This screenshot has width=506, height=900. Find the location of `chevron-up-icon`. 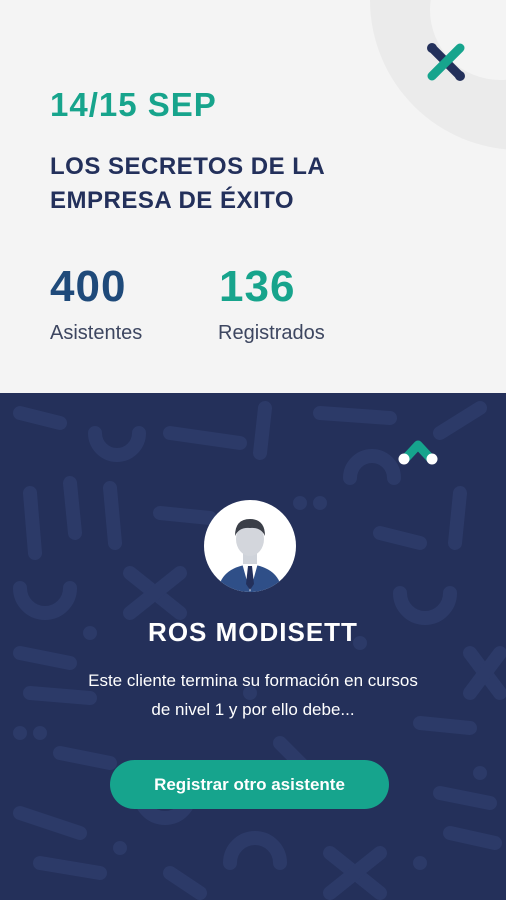

chevron-up-icon is located at coordinates (418, 452).